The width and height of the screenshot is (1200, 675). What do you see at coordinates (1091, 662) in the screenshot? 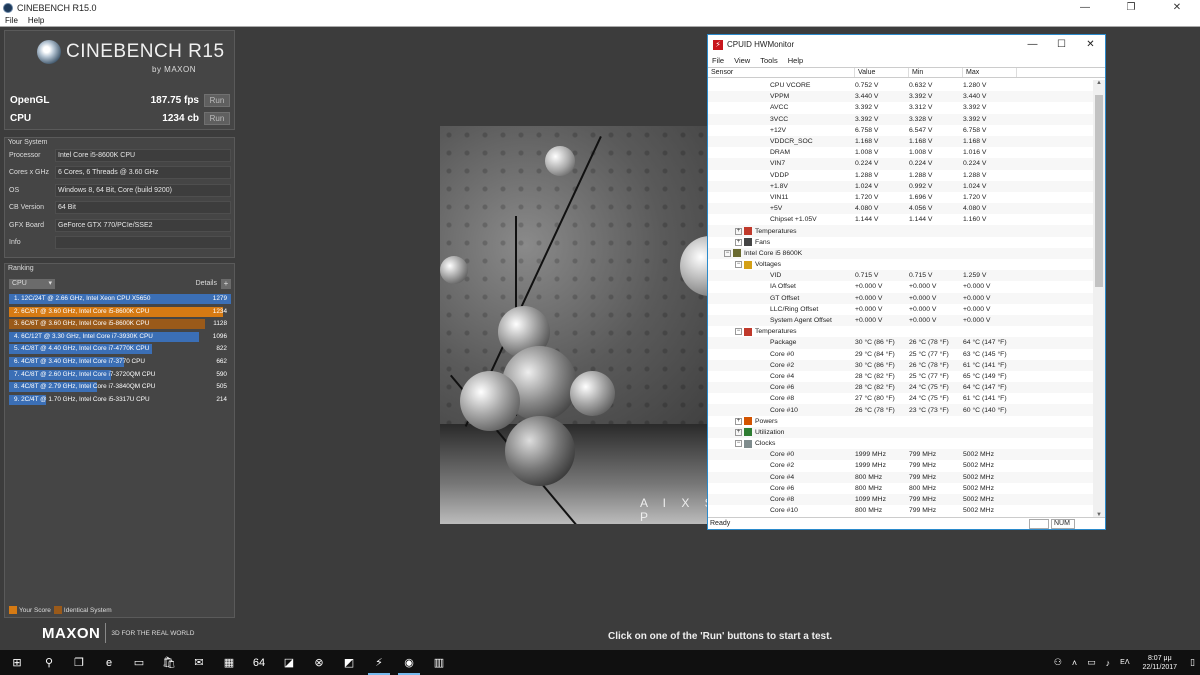
I see `network-icon: ▭` at bounding box center [1091, 662].